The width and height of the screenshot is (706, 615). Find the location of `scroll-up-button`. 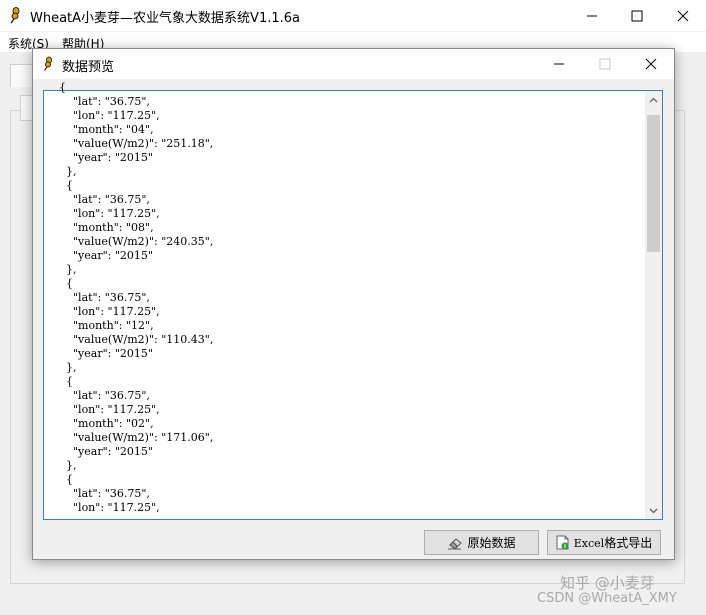

scroll-up-button is located at coordinates (653, 99).